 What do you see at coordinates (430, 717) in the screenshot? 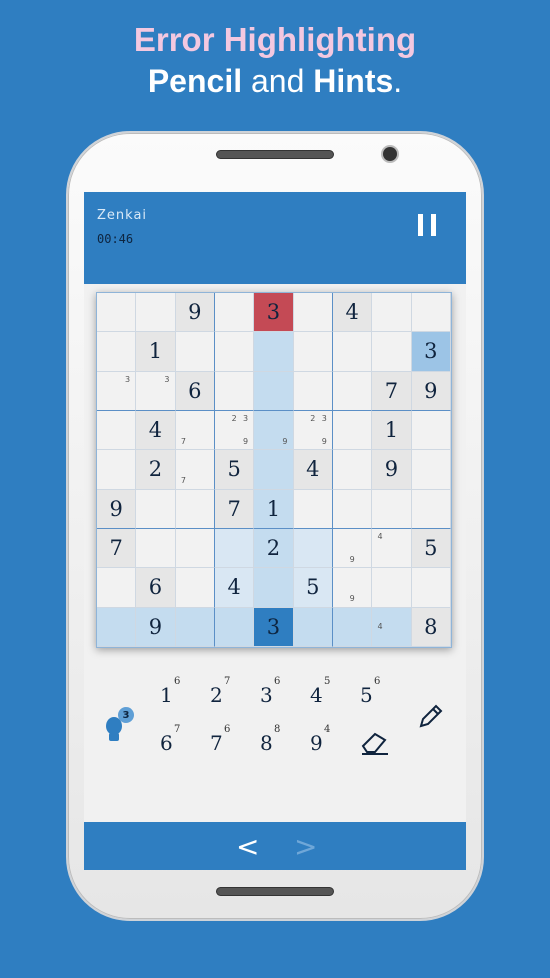
I see `pencil-button` at bounding box center [430, 717].